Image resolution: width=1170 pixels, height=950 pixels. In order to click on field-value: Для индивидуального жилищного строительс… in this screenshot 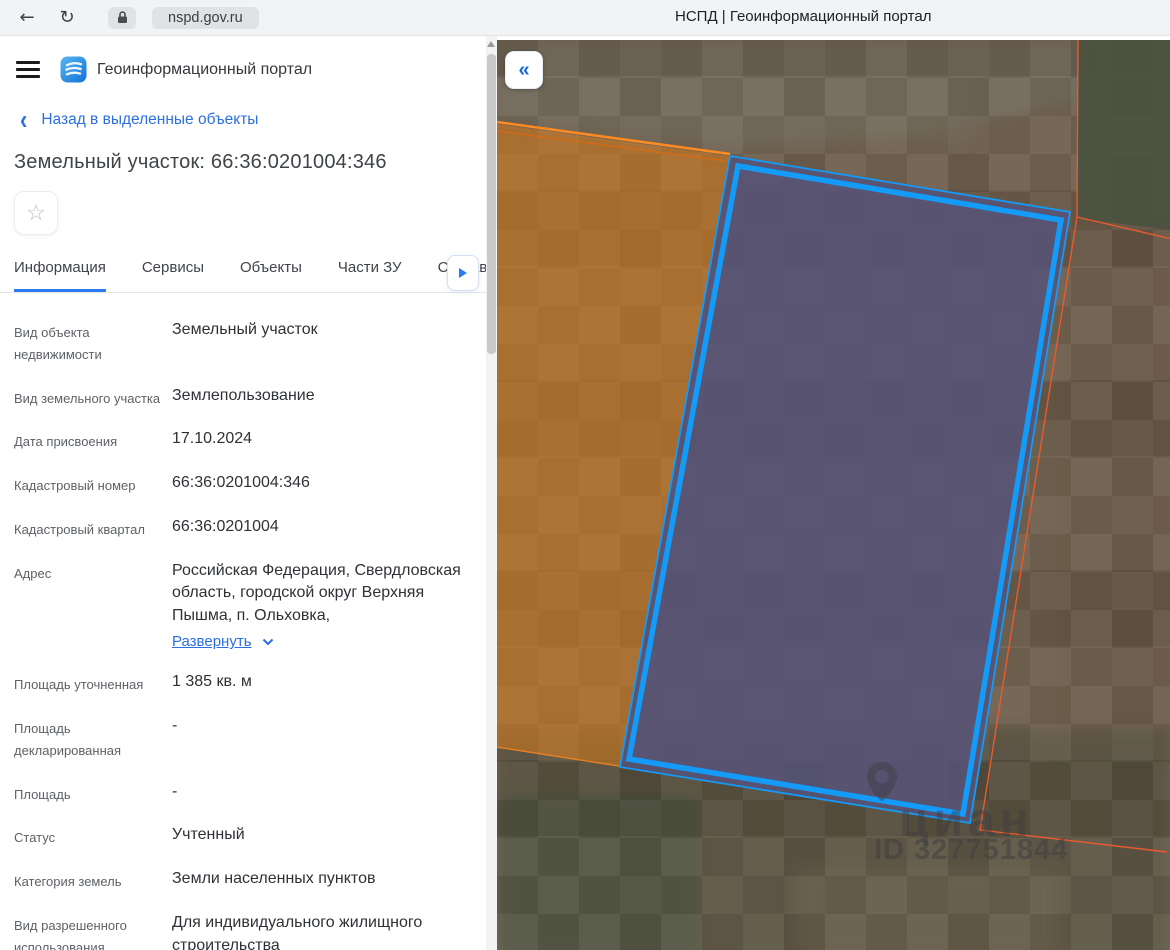, I will do `click(297, 932)`.